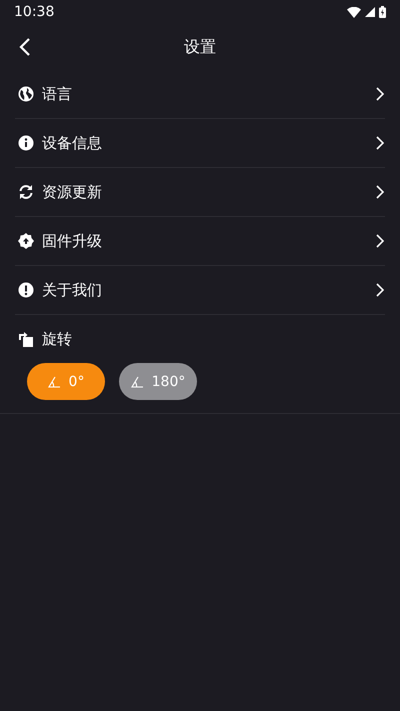 This screenshot has width=400, height=711. What do you see at coordinates (72, 192) in the screenshot?
I see `settings-label: 资源更新` at bounding box center [72, 192].